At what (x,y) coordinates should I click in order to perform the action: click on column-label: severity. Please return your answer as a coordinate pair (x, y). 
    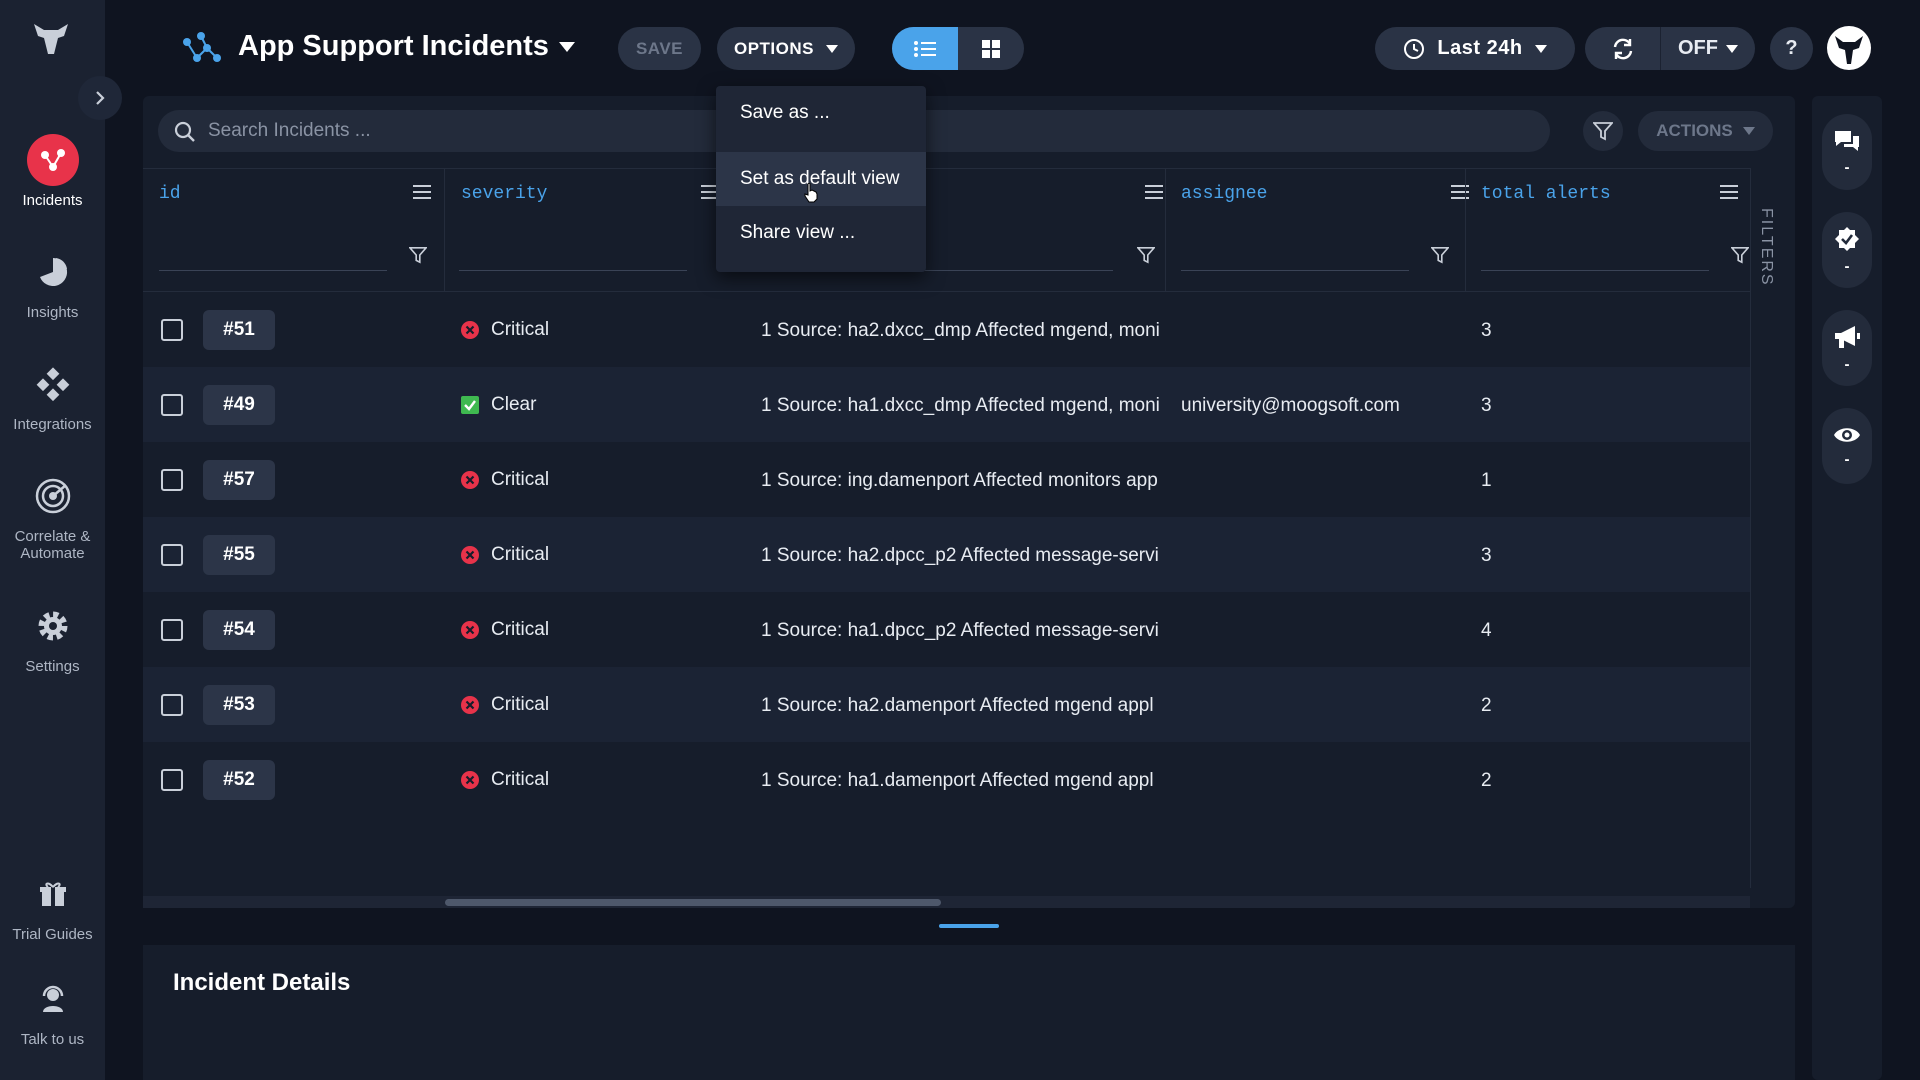
    Looking at the image, I should click on (504, 194).